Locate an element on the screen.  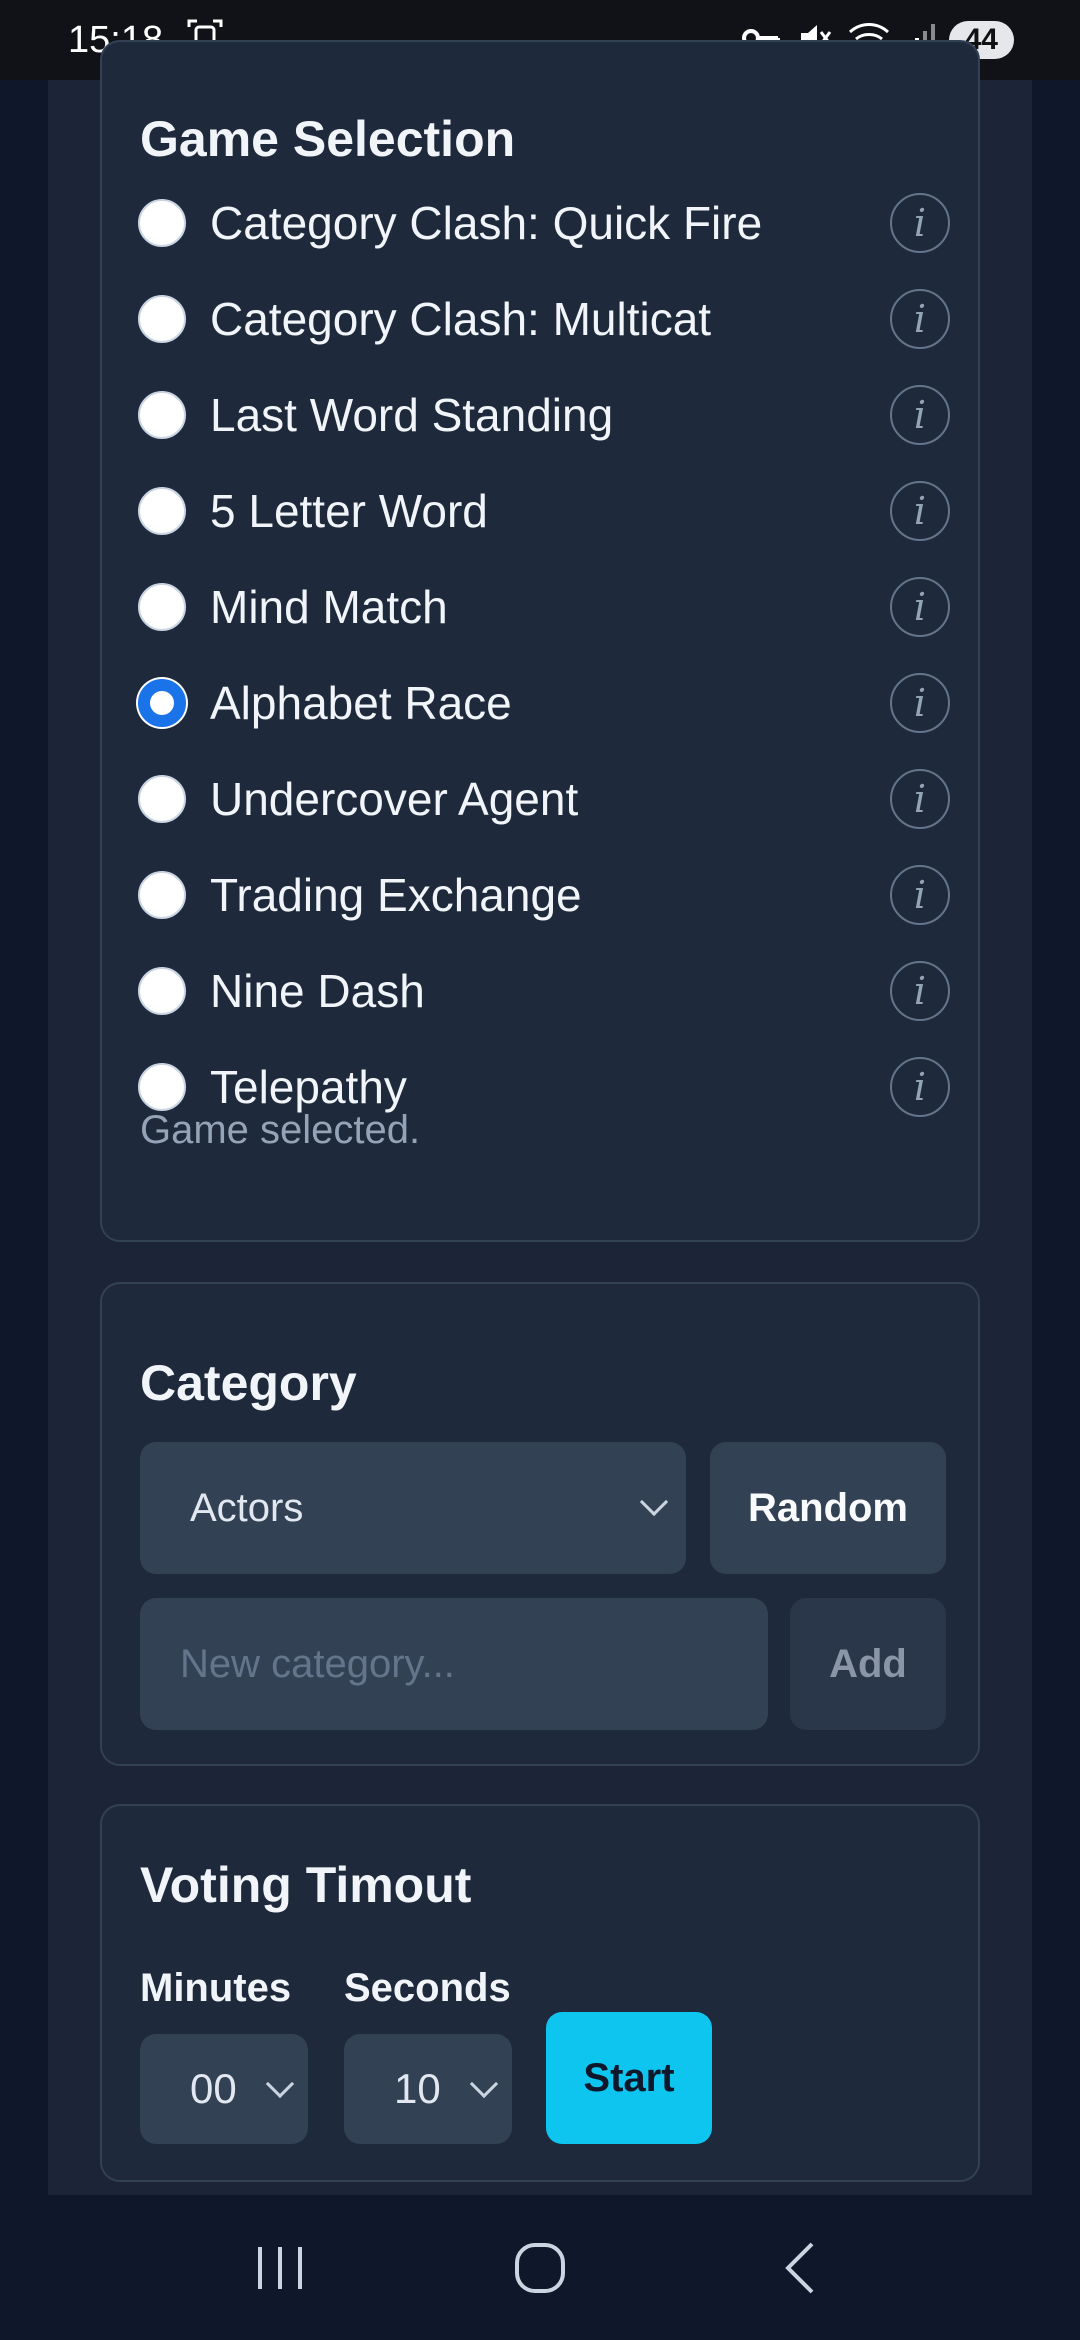
game-option-label: Category Clash: Quick Fire is located at coordinates (486, 223).